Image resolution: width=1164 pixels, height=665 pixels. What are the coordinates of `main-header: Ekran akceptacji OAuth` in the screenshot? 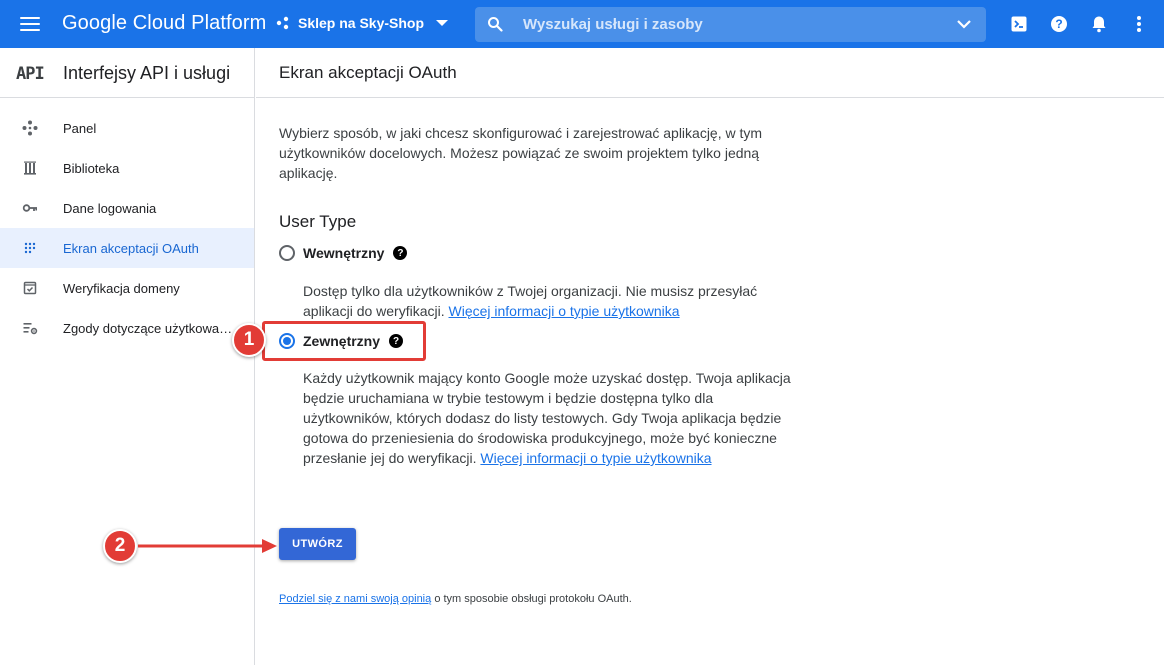 It's located at (710, 73).